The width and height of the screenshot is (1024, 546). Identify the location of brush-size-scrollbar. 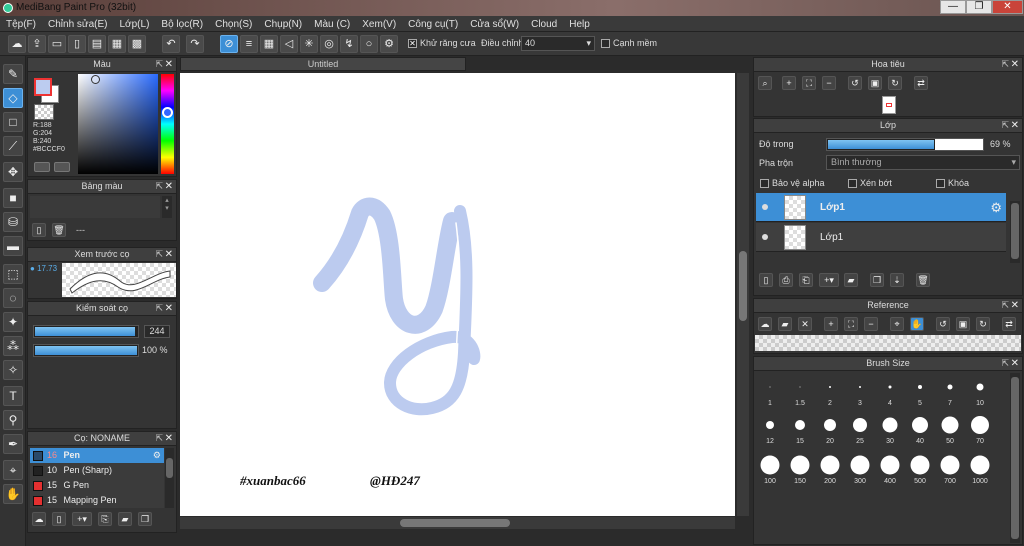
(1015, 458).